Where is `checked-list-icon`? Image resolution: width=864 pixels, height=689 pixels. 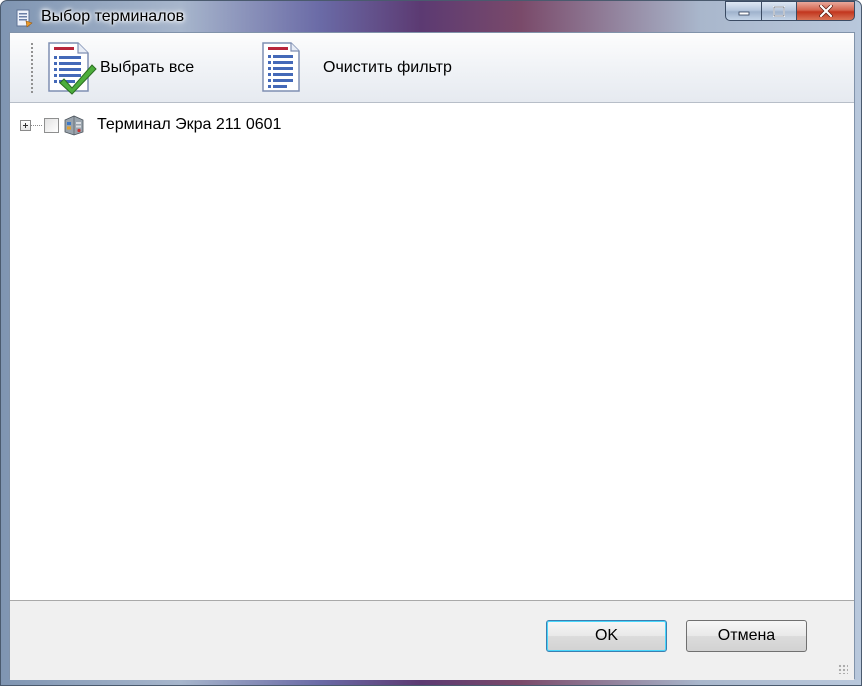 checked-list-icon is located at coordinates (72, 68).